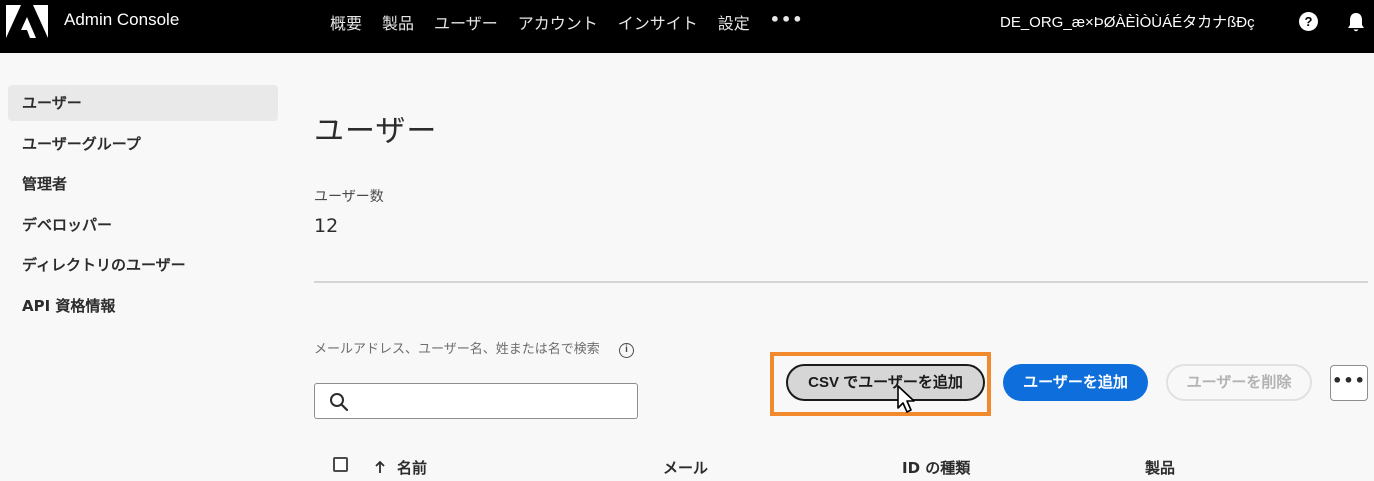 The image size is (1374, 481). Describe the element at coordinates (340, 464) in the screenshot. I see `select-all-checkbox` at that location.